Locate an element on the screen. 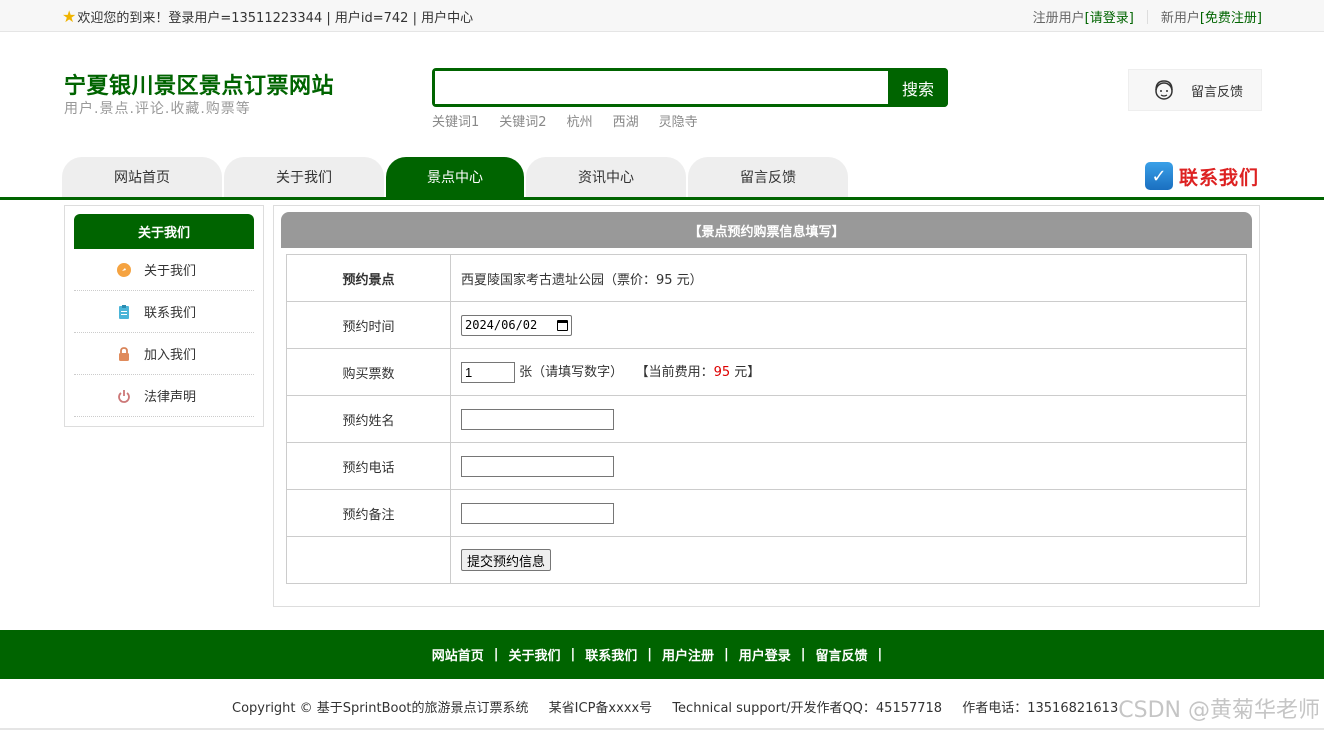  checkmark-icon: ✓ is located at coordinates (1159, 176).